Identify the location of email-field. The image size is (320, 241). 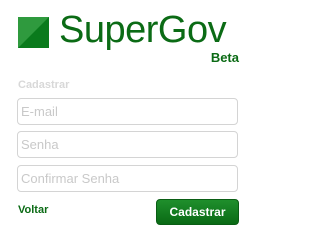
(127, 111).